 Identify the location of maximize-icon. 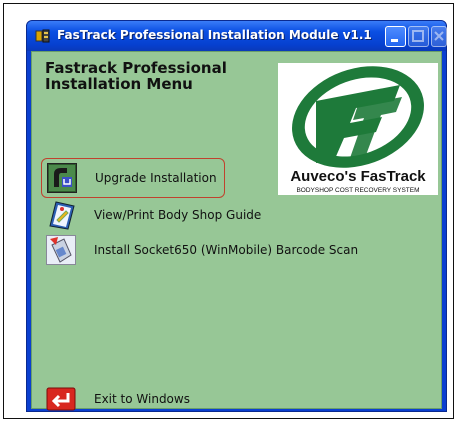
(418, 36).